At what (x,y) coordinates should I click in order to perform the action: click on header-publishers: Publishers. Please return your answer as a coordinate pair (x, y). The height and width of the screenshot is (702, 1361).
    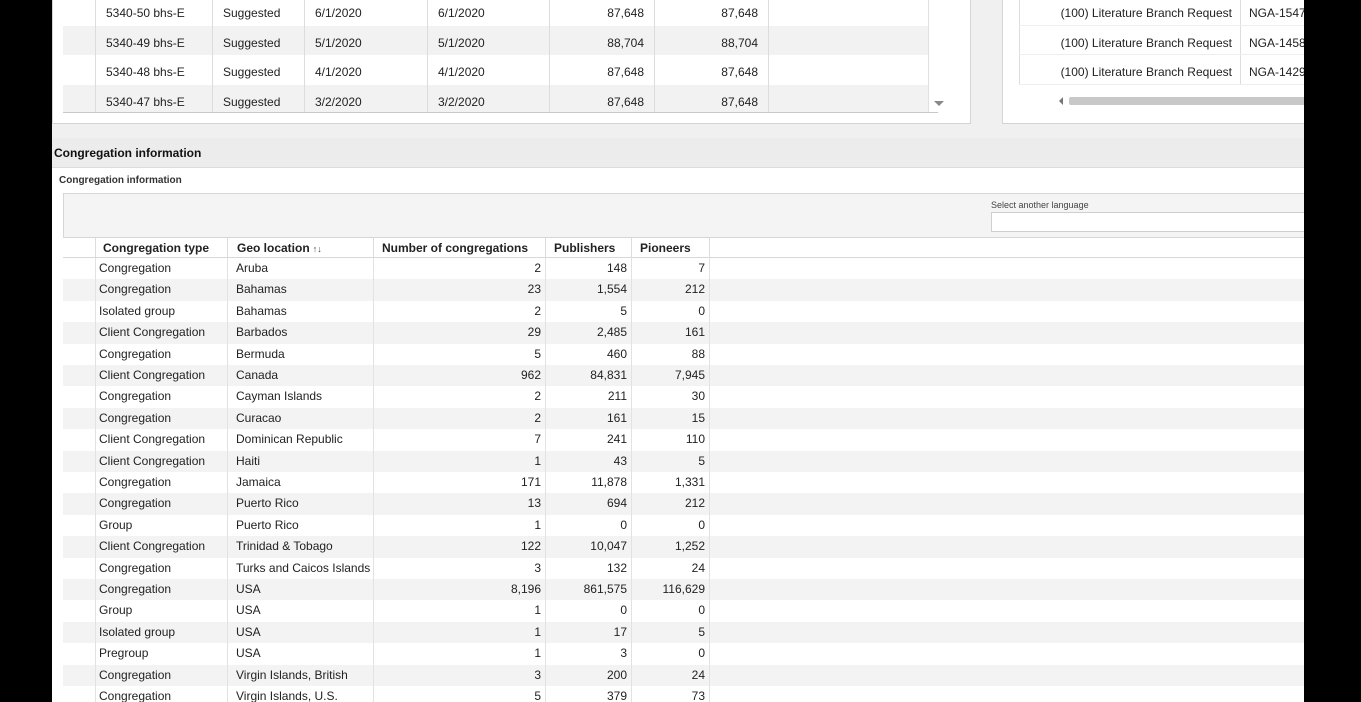
    Looking at the image, I should click on (589, 248).